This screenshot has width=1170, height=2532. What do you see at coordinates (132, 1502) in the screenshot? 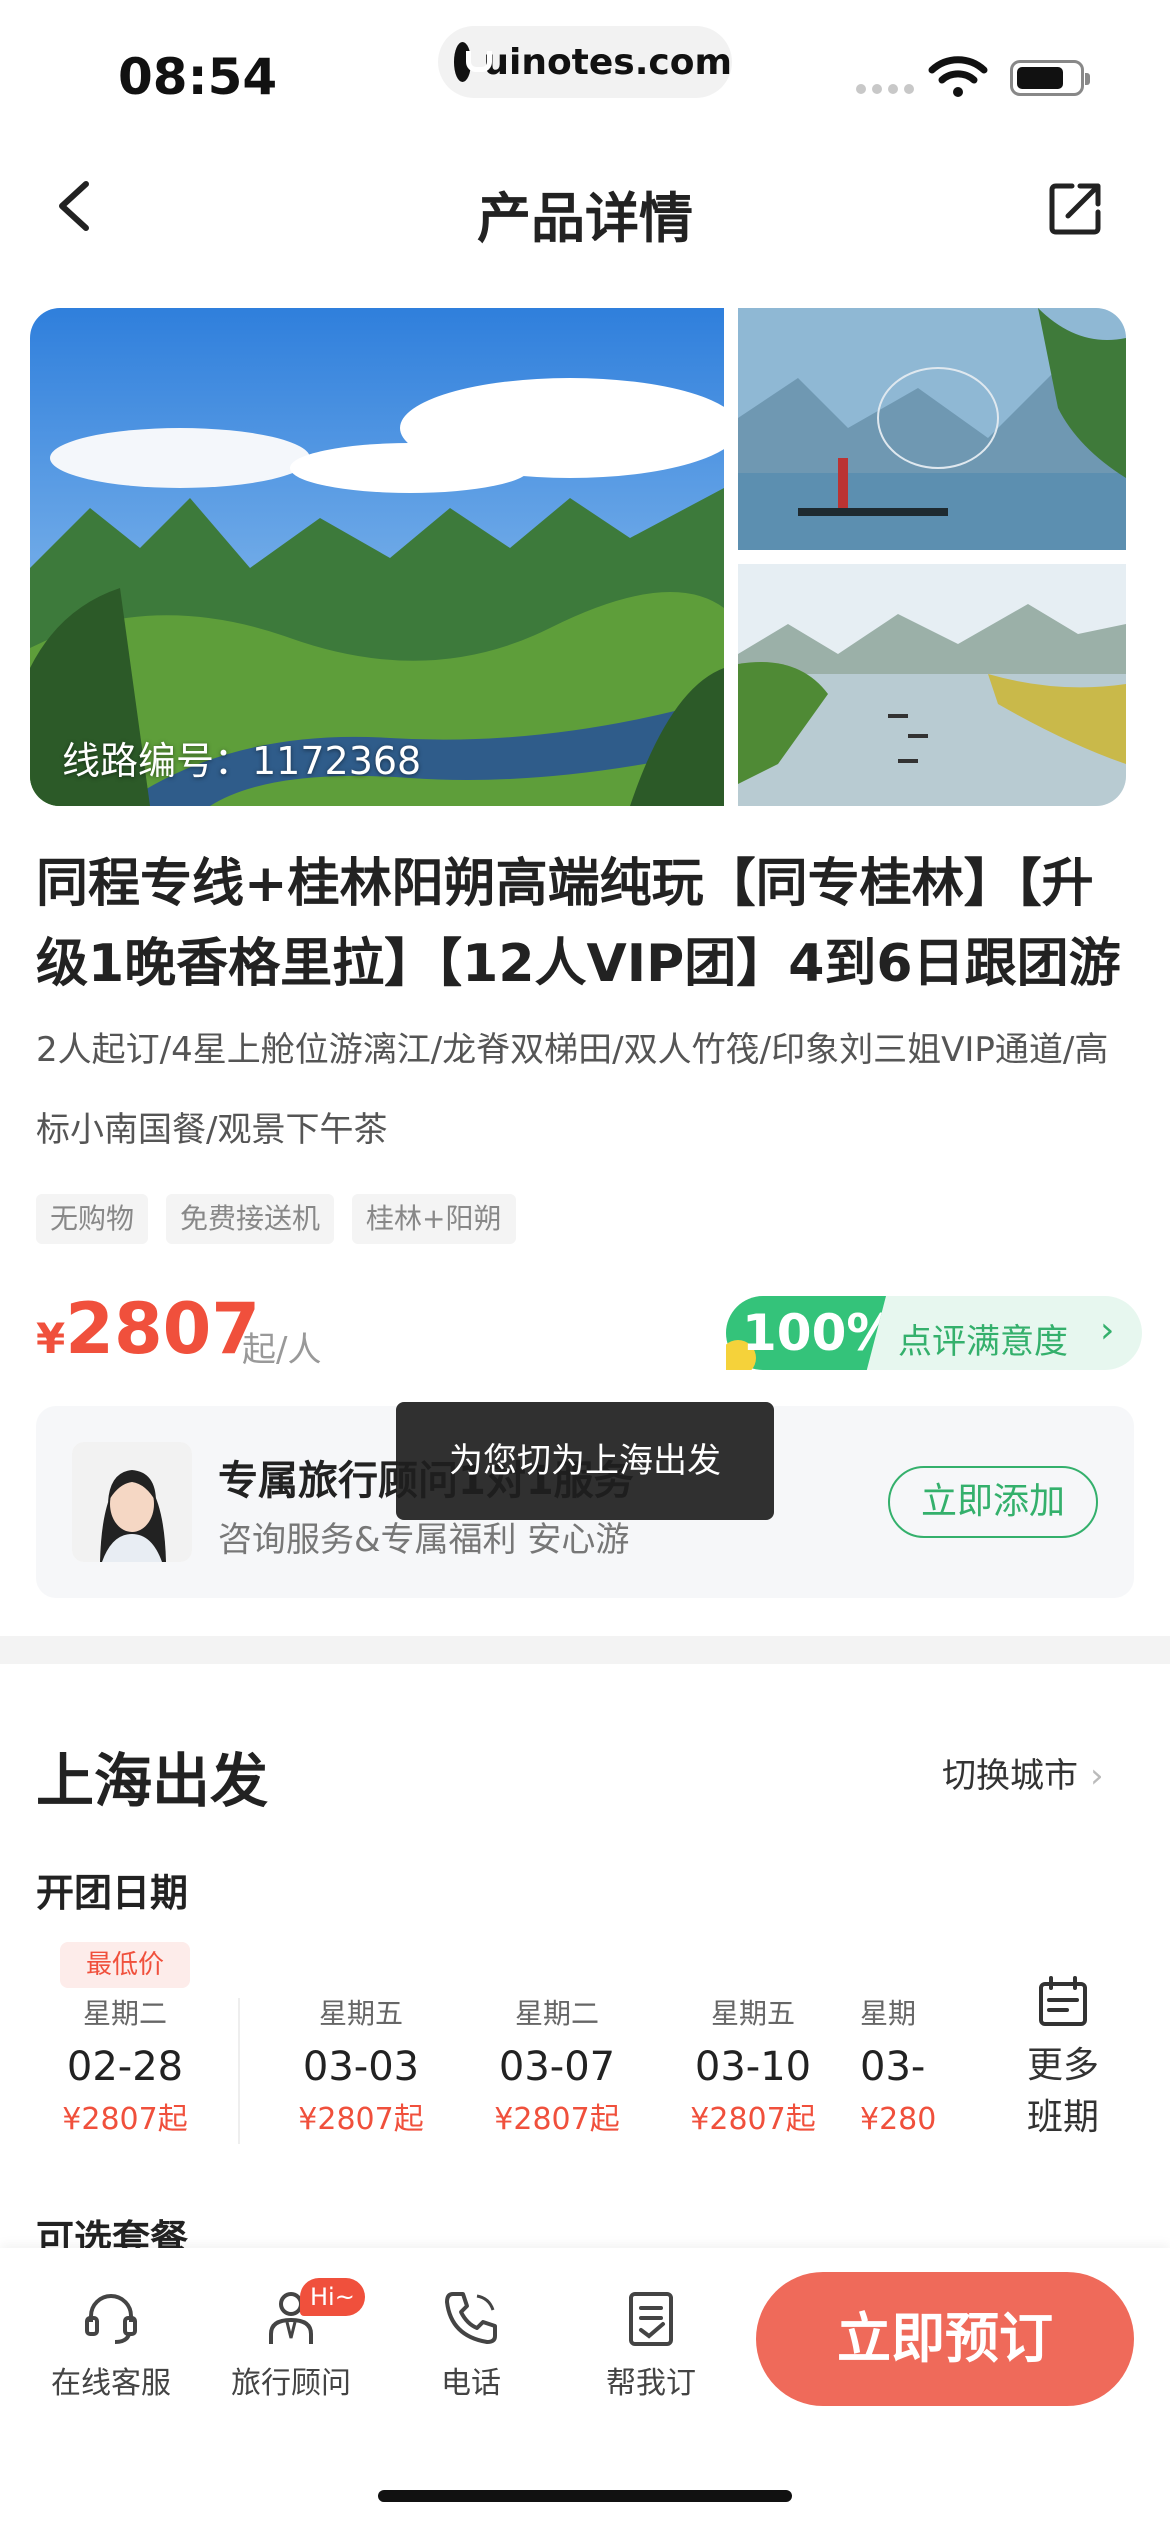
I see `avatar` at bounding box center [132, 1502].